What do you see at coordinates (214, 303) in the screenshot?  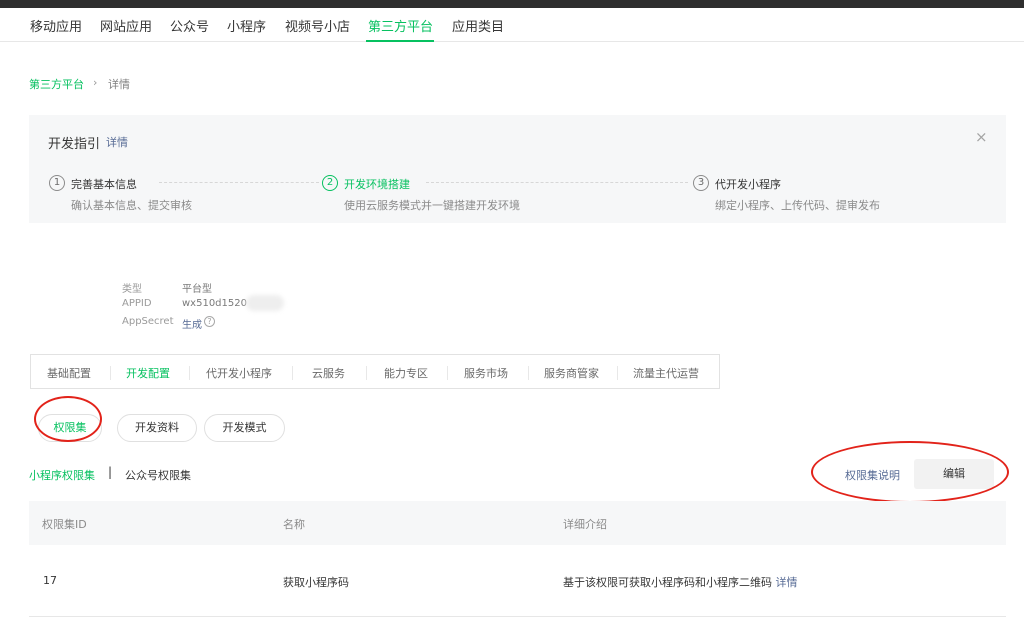 I see `appid-value: wx510d1520` at bounding box center [214, 303].